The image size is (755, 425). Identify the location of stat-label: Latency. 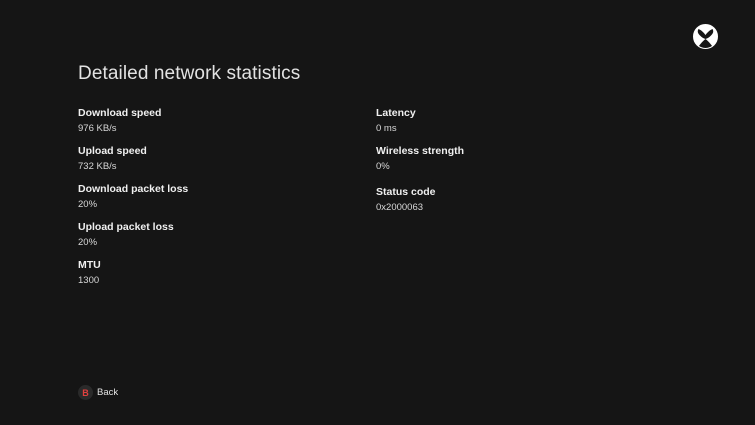
(396, 113).